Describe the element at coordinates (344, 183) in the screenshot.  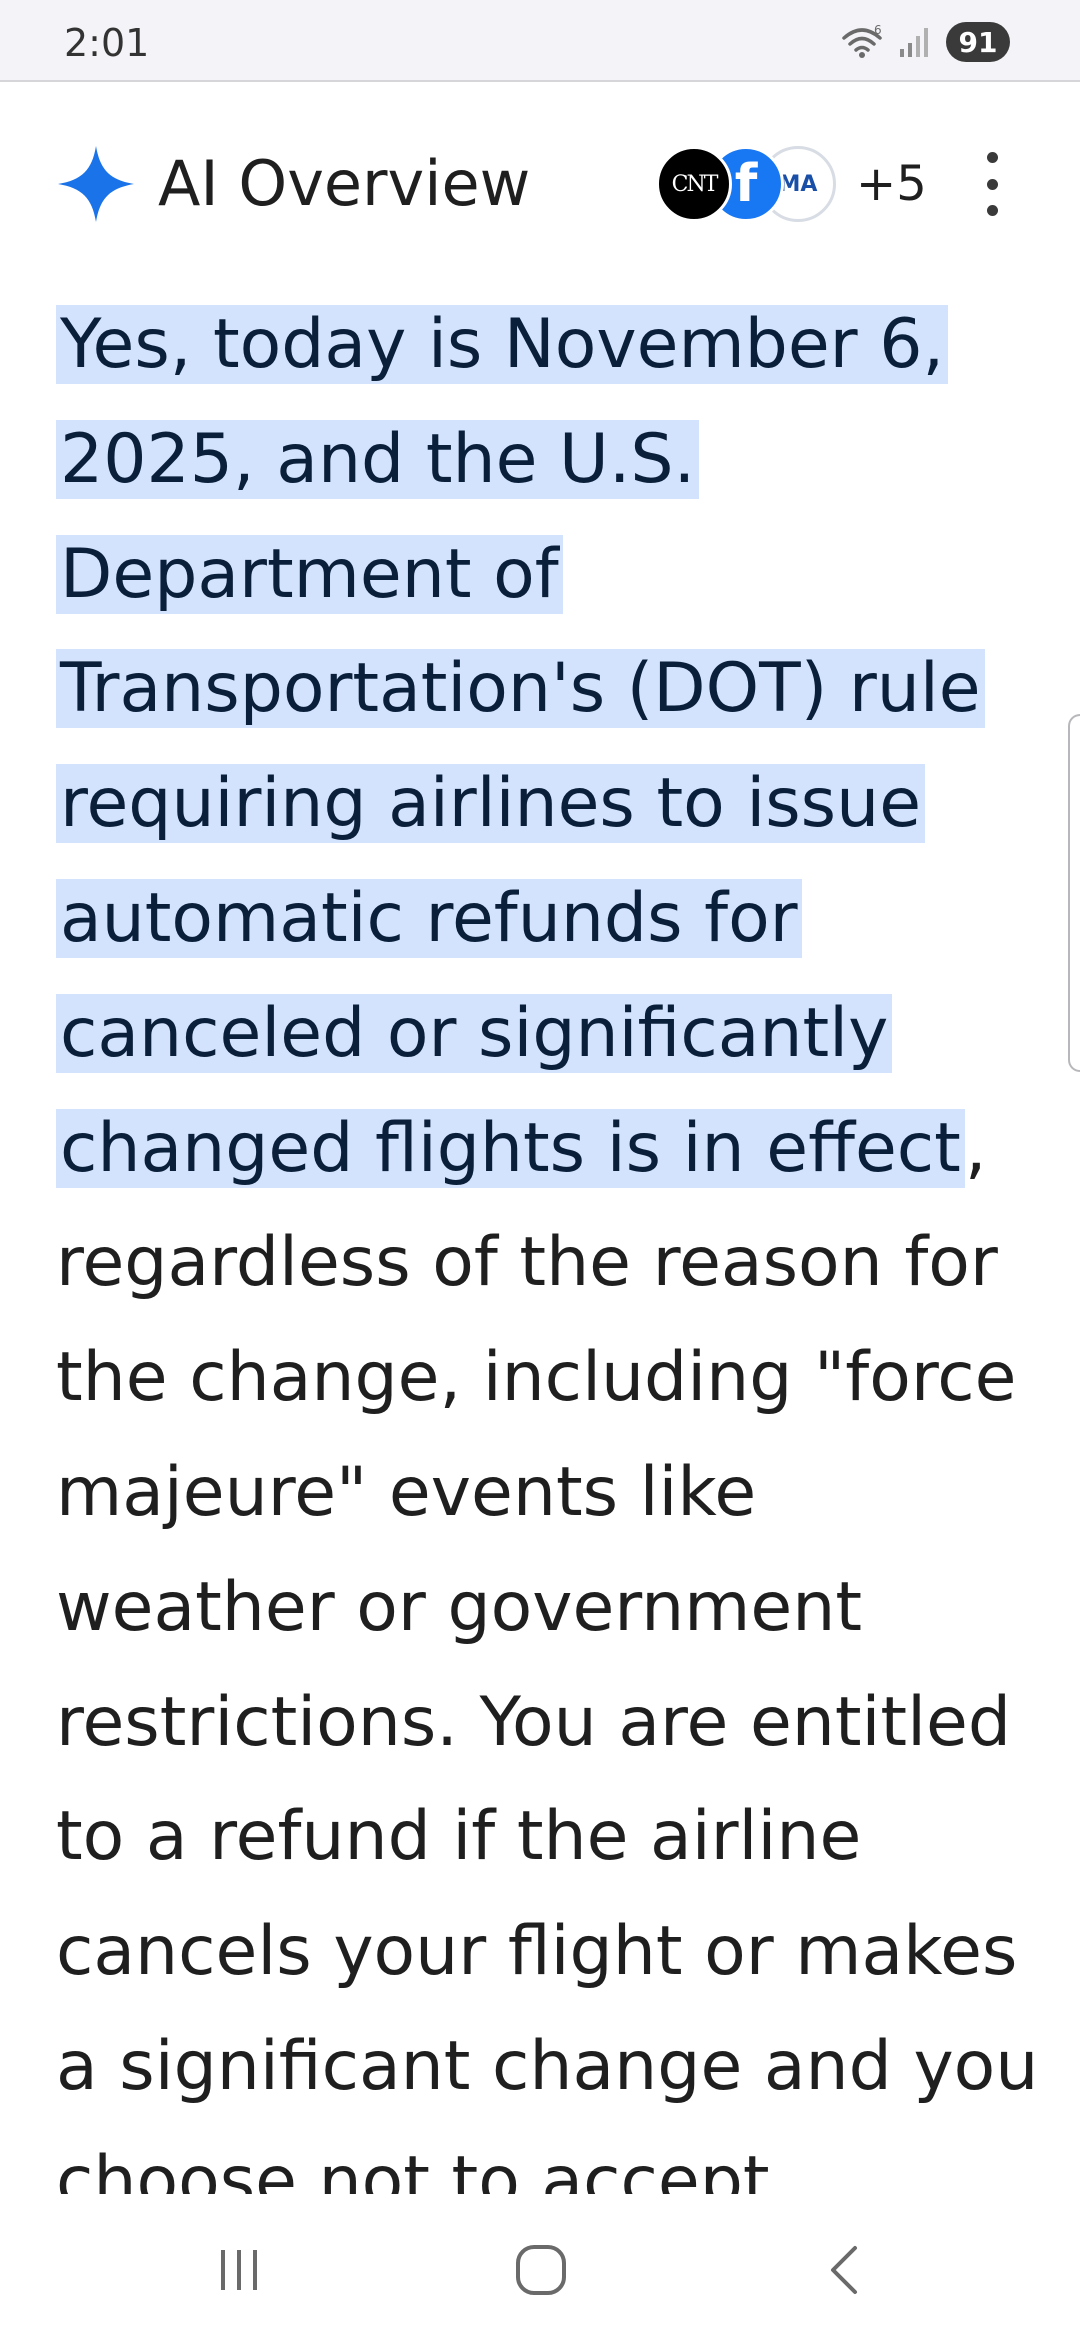
I see `overview-title: AI Overview` at that location.